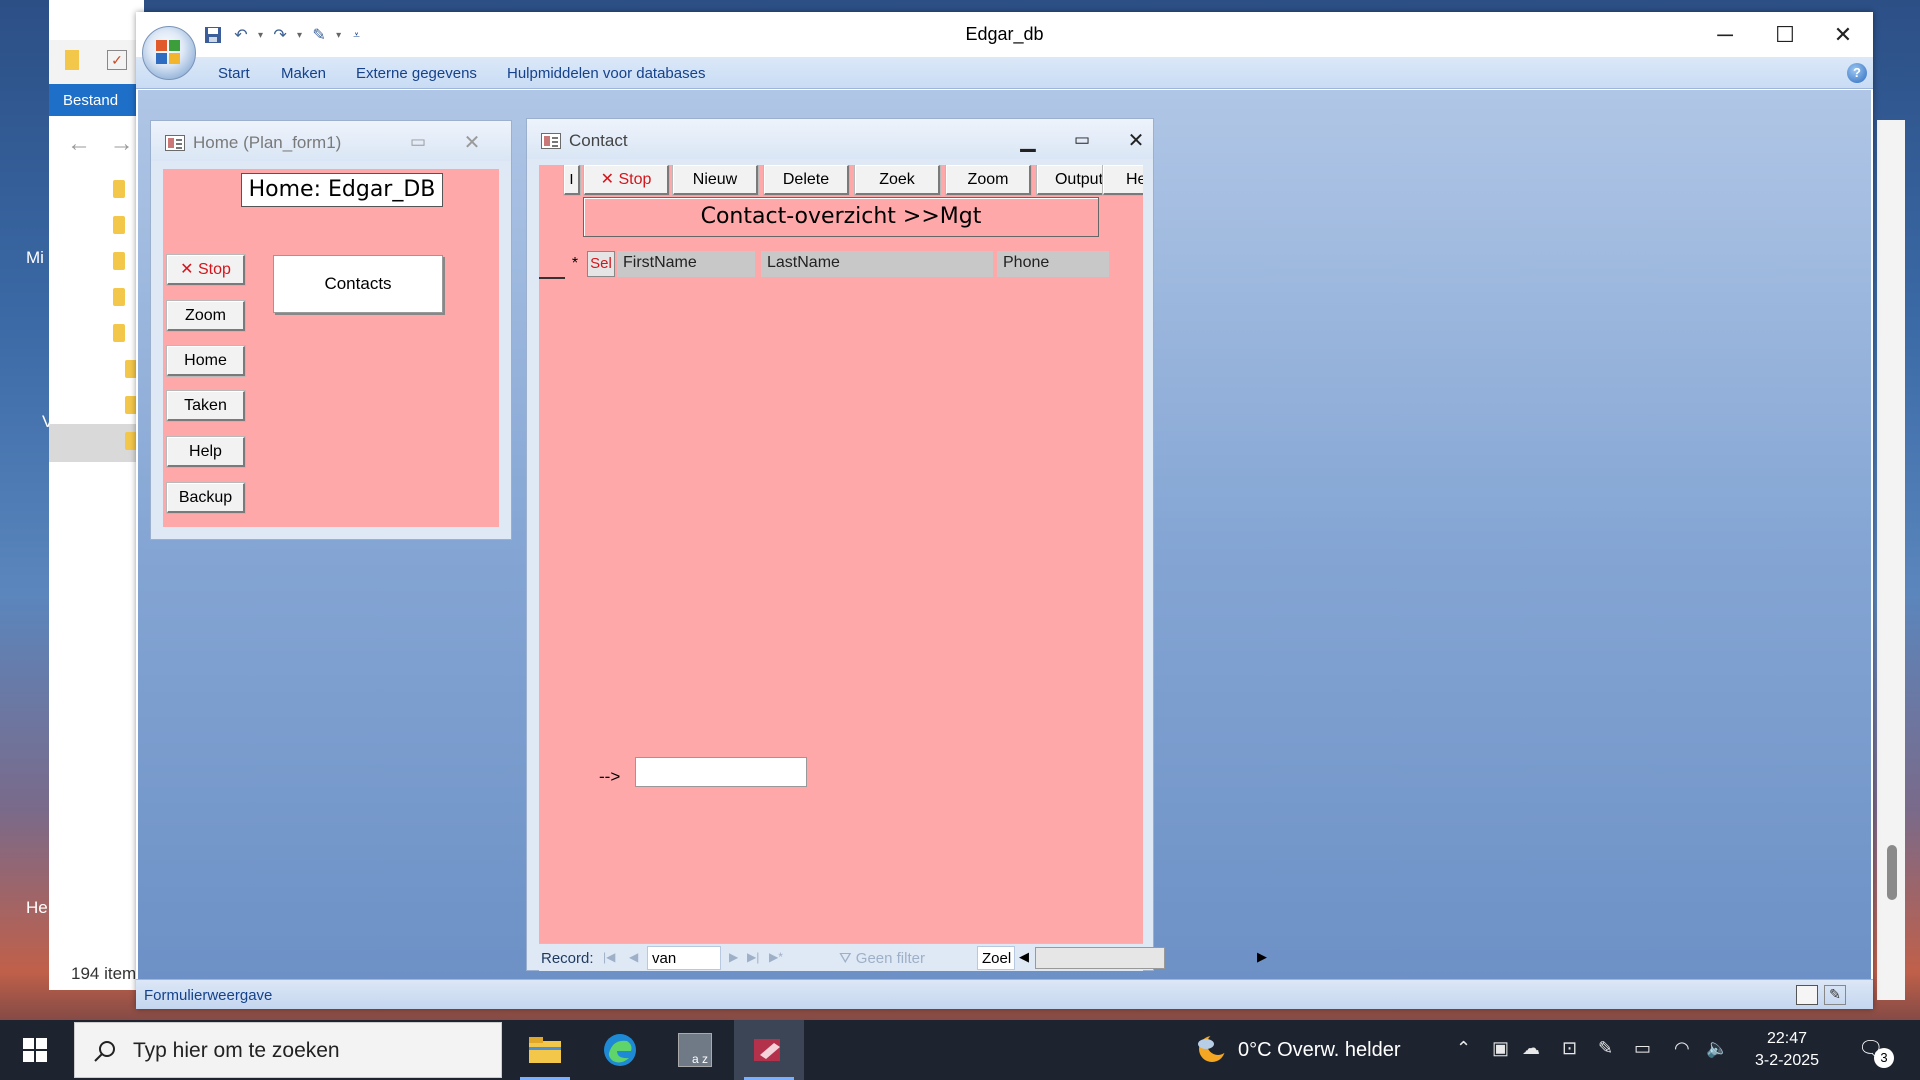  Describe the element at coordinates (1787, 1038) in the screenshot. I see `time: 22:47` at that location.